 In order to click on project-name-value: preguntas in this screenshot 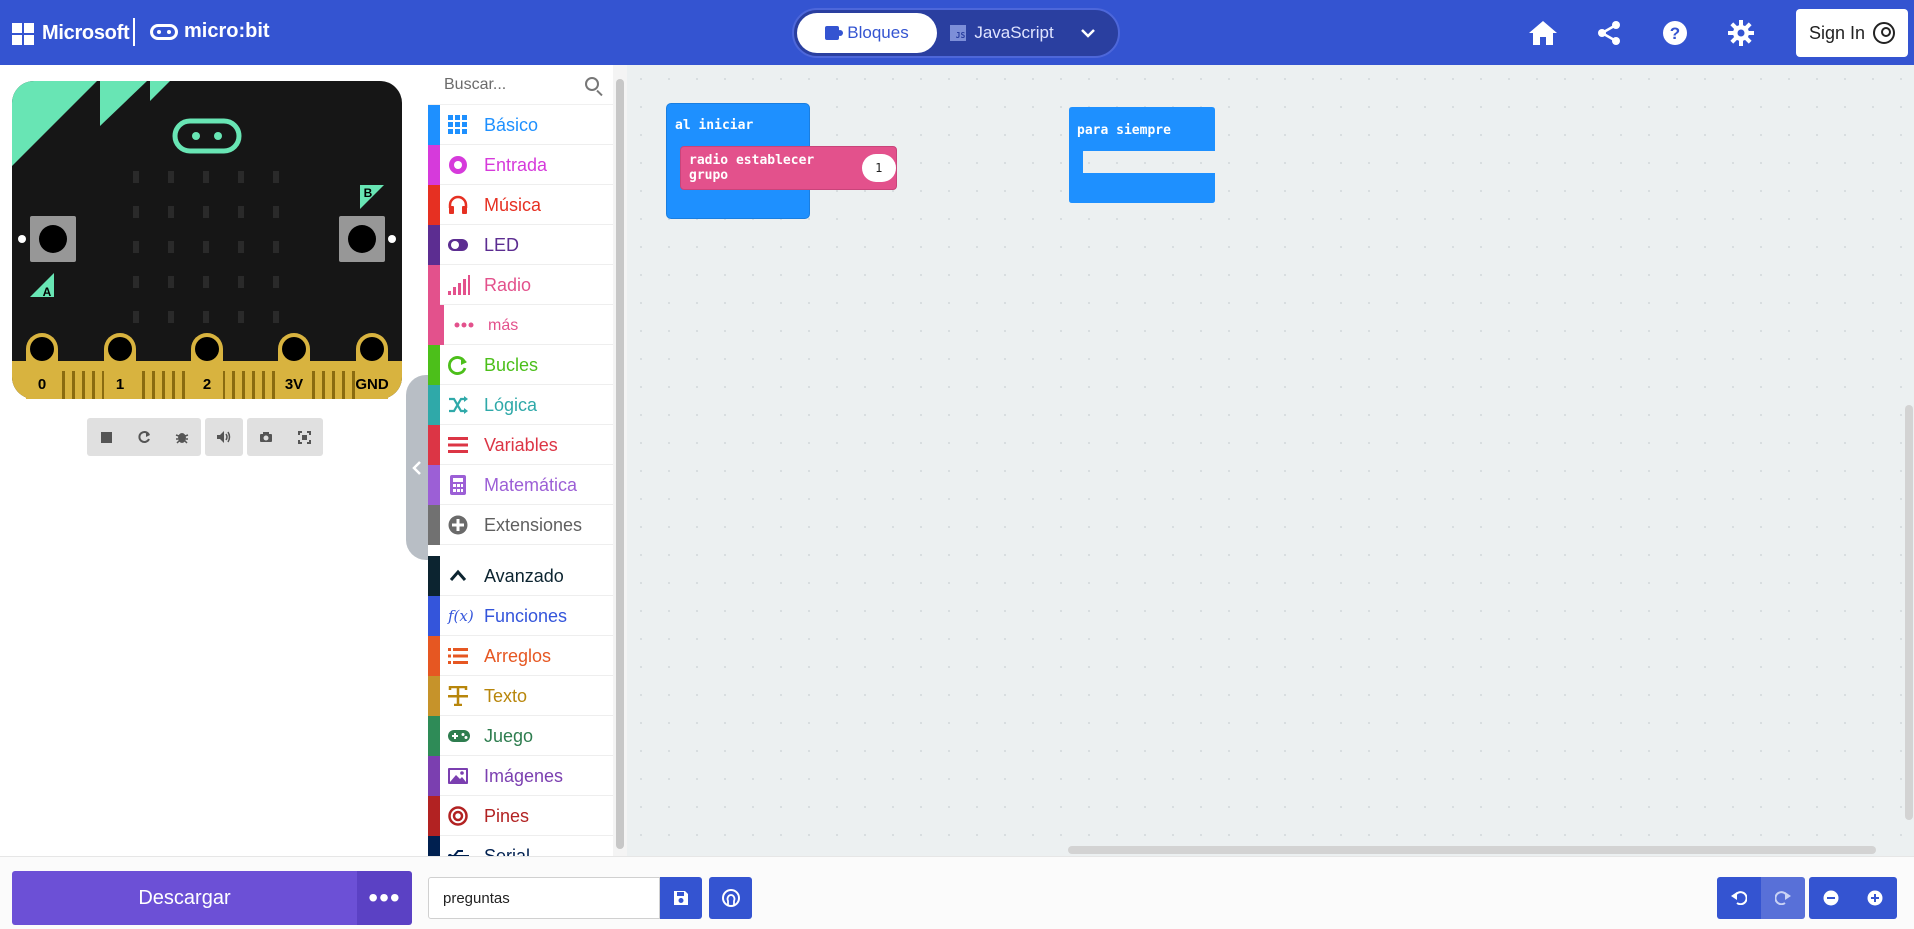, I will do `click(476, 898)`.